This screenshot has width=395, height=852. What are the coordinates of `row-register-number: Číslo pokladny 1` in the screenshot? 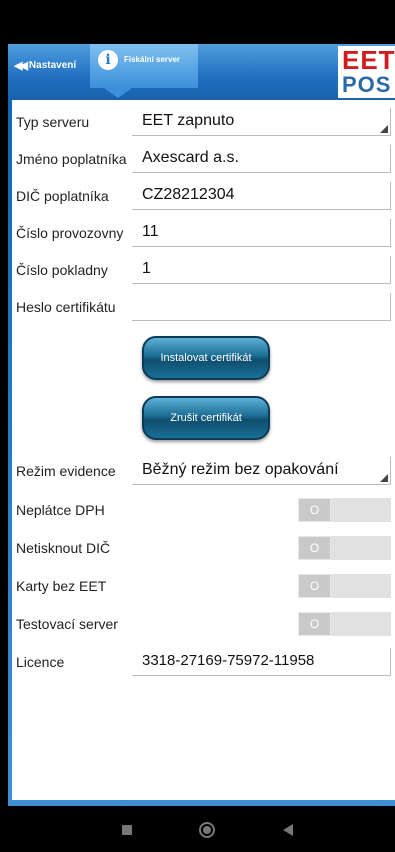 It's located at (203, 271).